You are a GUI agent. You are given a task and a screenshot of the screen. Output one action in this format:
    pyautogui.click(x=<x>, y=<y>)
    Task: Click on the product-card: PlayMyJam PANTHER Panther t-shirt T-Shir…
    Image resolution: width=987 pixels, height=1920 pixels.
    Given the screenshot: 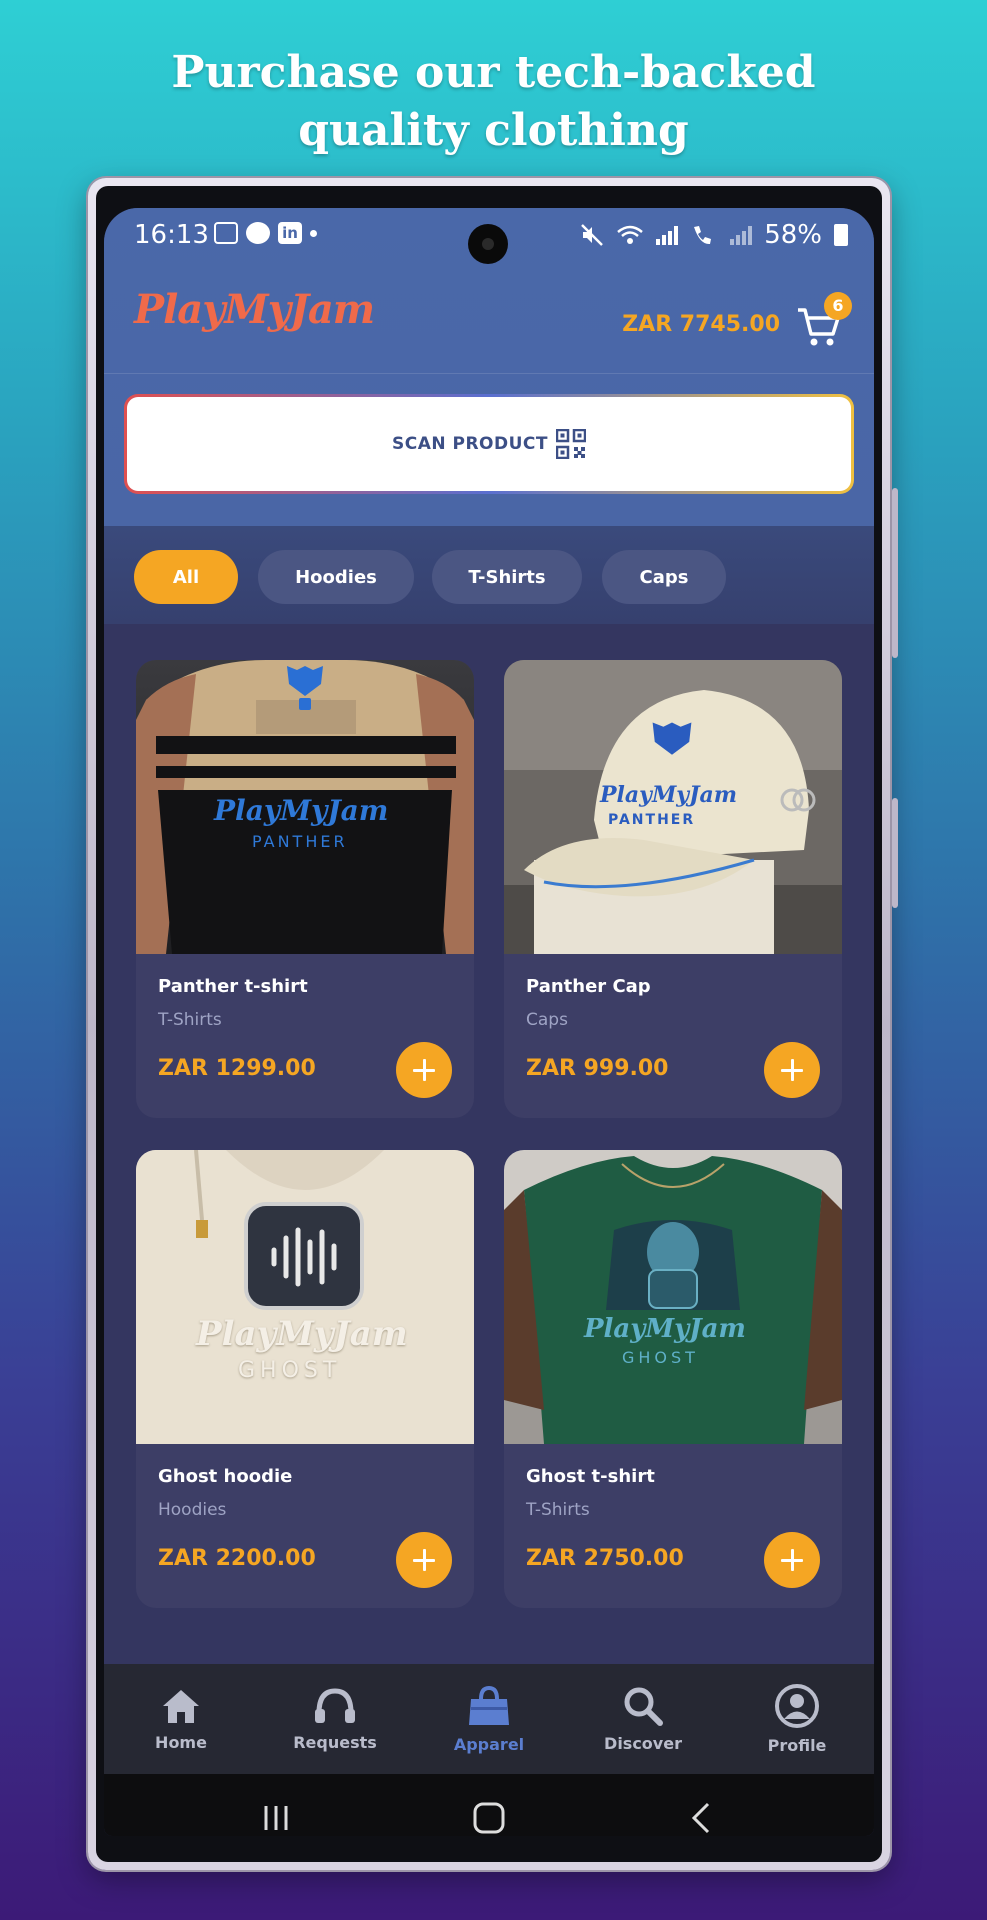 What is the action you would take?
    pyautogui.click(x=305, y=889)
    